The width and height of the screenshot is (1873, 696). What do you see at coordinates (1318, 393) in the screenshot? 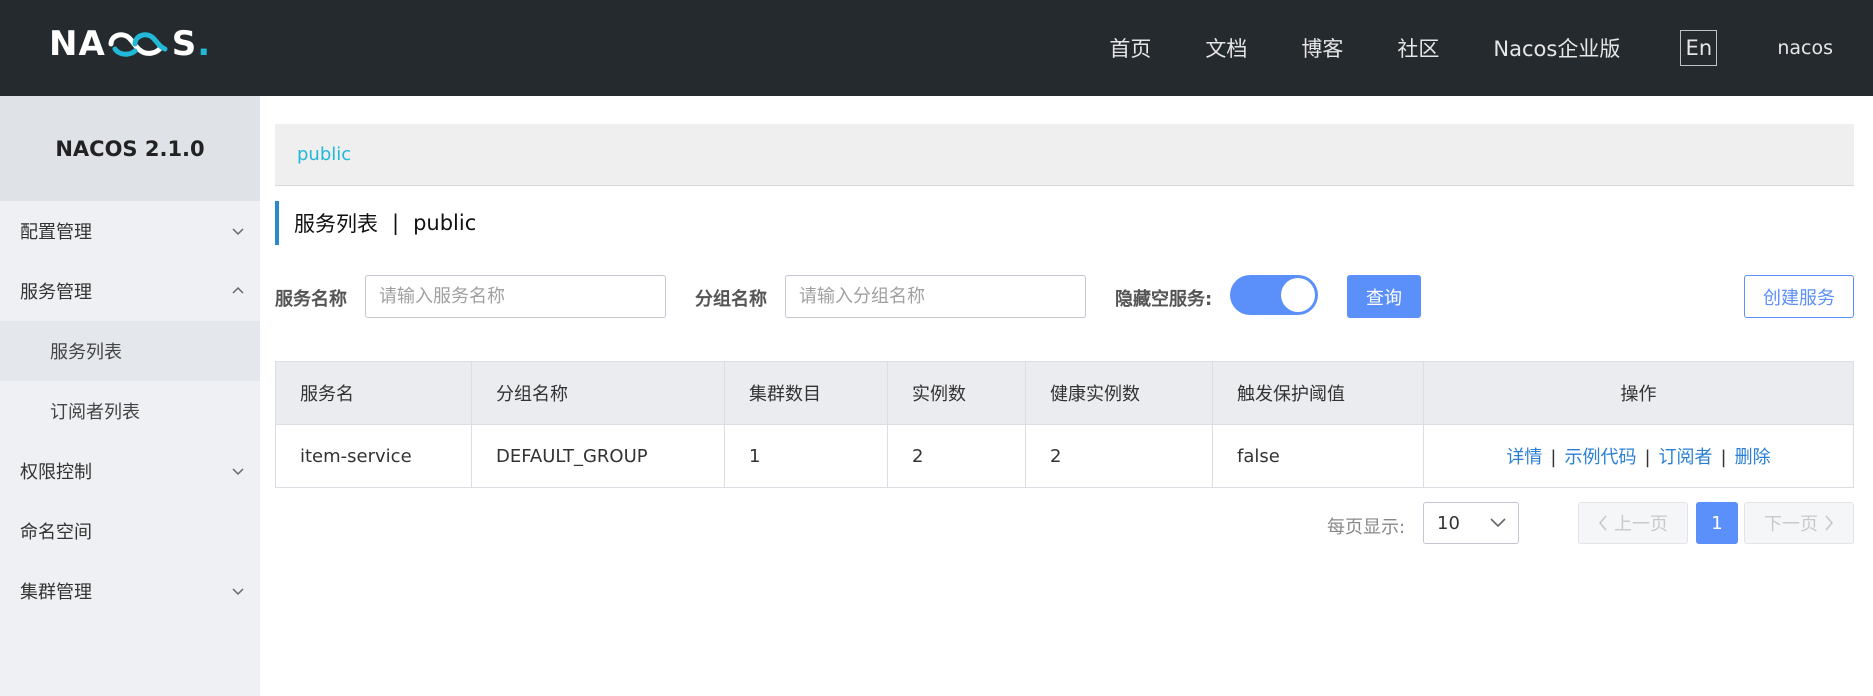
I see `column-header-protect-threshold: 触发保护阈值` at bounding box center [1318, 393].